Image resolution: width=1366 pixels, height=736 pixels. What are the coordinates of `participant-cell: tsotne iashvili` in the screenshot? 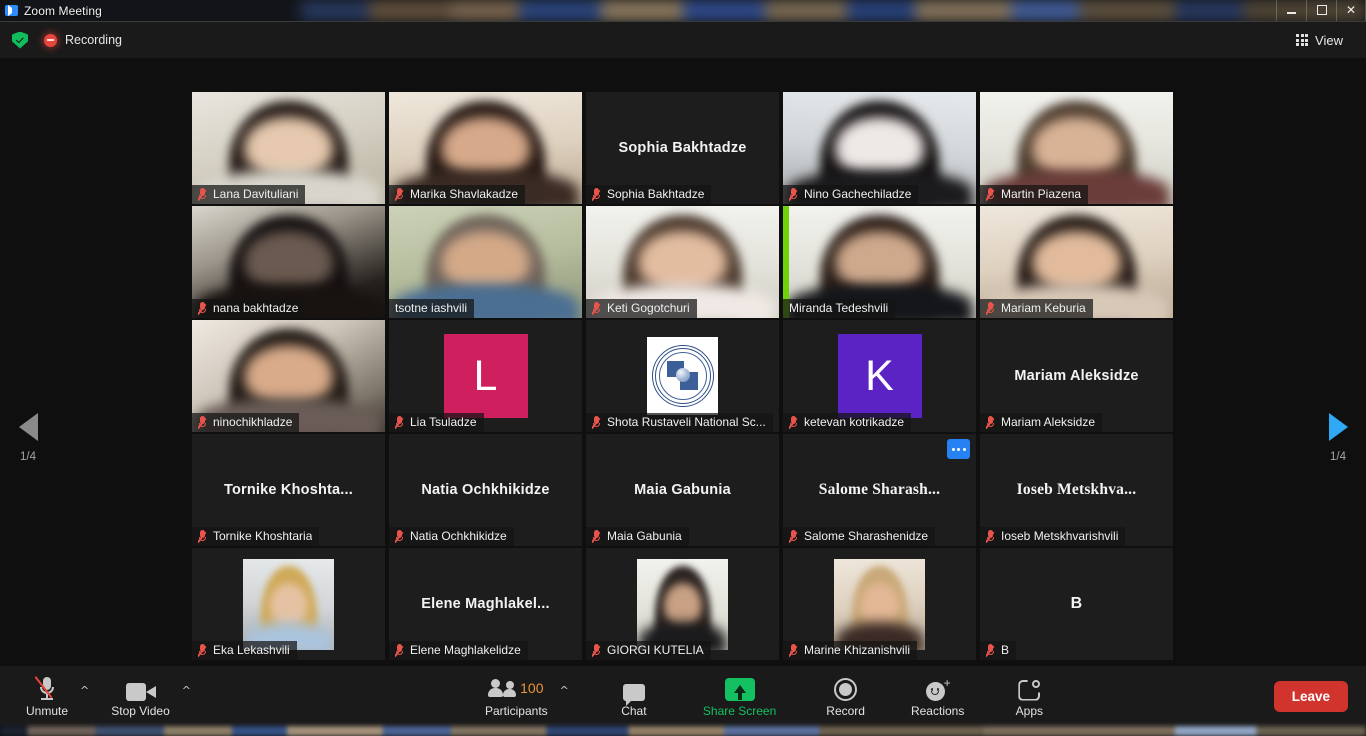 It's located at (485, 262).